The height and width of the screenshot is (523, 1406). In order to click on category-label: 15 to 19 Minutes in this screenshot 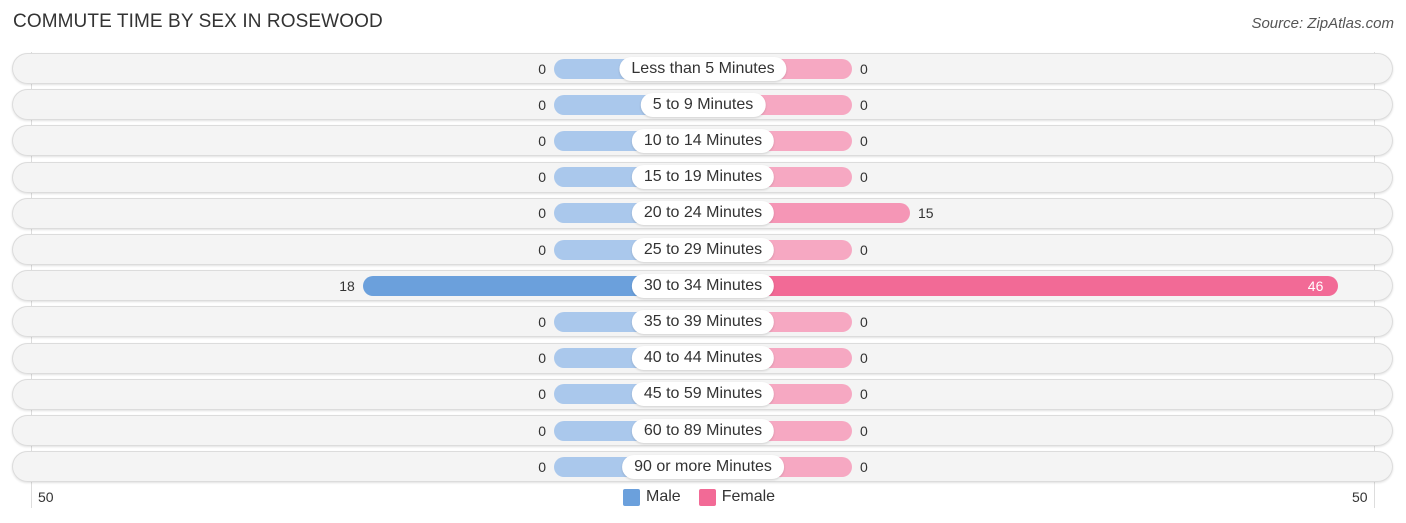, I will do `click(703, 177)`.